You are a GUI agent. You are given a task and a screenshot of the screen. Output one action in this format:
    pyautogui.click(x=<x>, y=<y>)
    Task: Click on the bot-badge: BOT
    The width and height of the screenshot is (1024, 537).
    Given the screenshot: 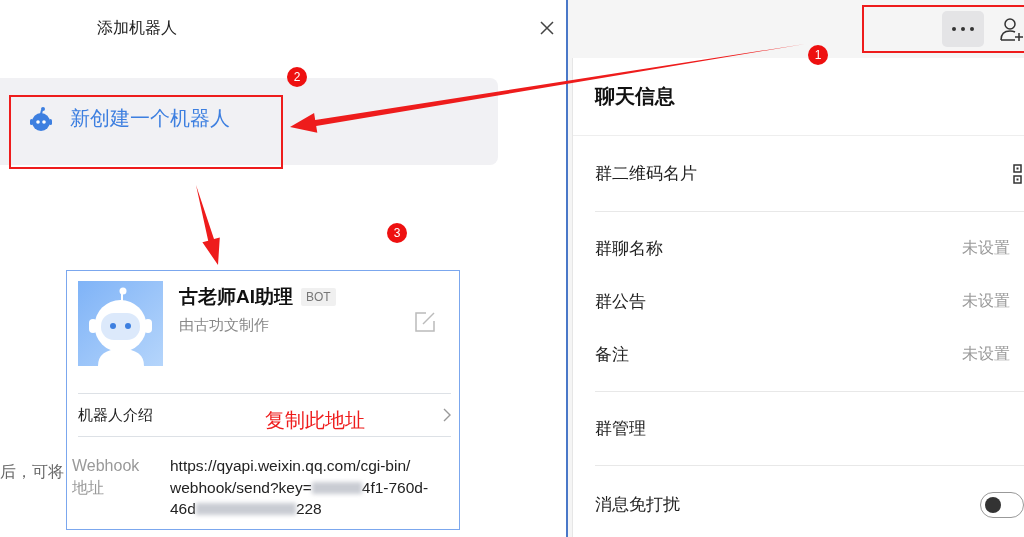 What is the action you would take?
    pyautogui.click(x=318, y=297)
    